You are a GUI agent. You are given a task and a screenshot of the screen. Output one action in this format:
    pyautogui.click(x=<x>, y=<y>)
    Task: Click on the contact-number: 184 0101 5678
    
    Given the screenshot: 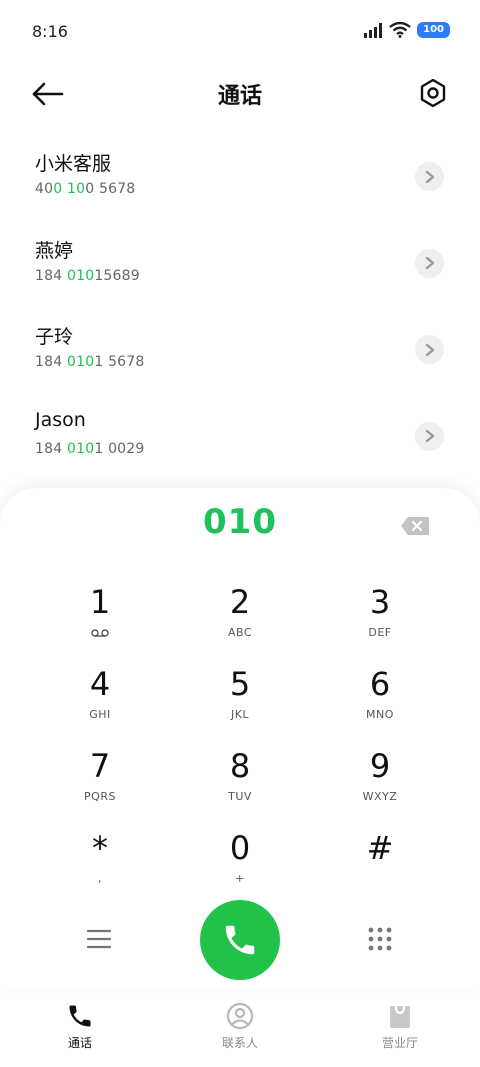 What is the action you would take?
    pyautogui.click(x=90, y=362)
    